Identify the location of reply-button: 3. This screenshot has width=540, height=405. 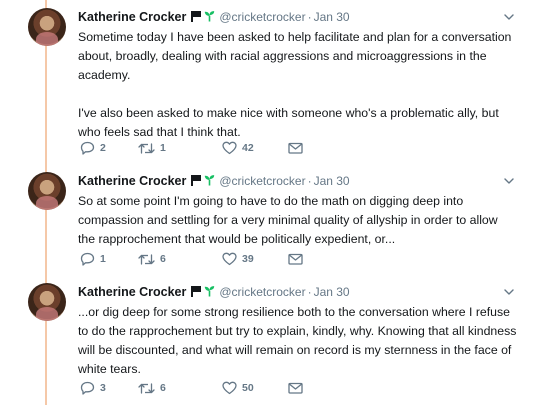
(93, 388).